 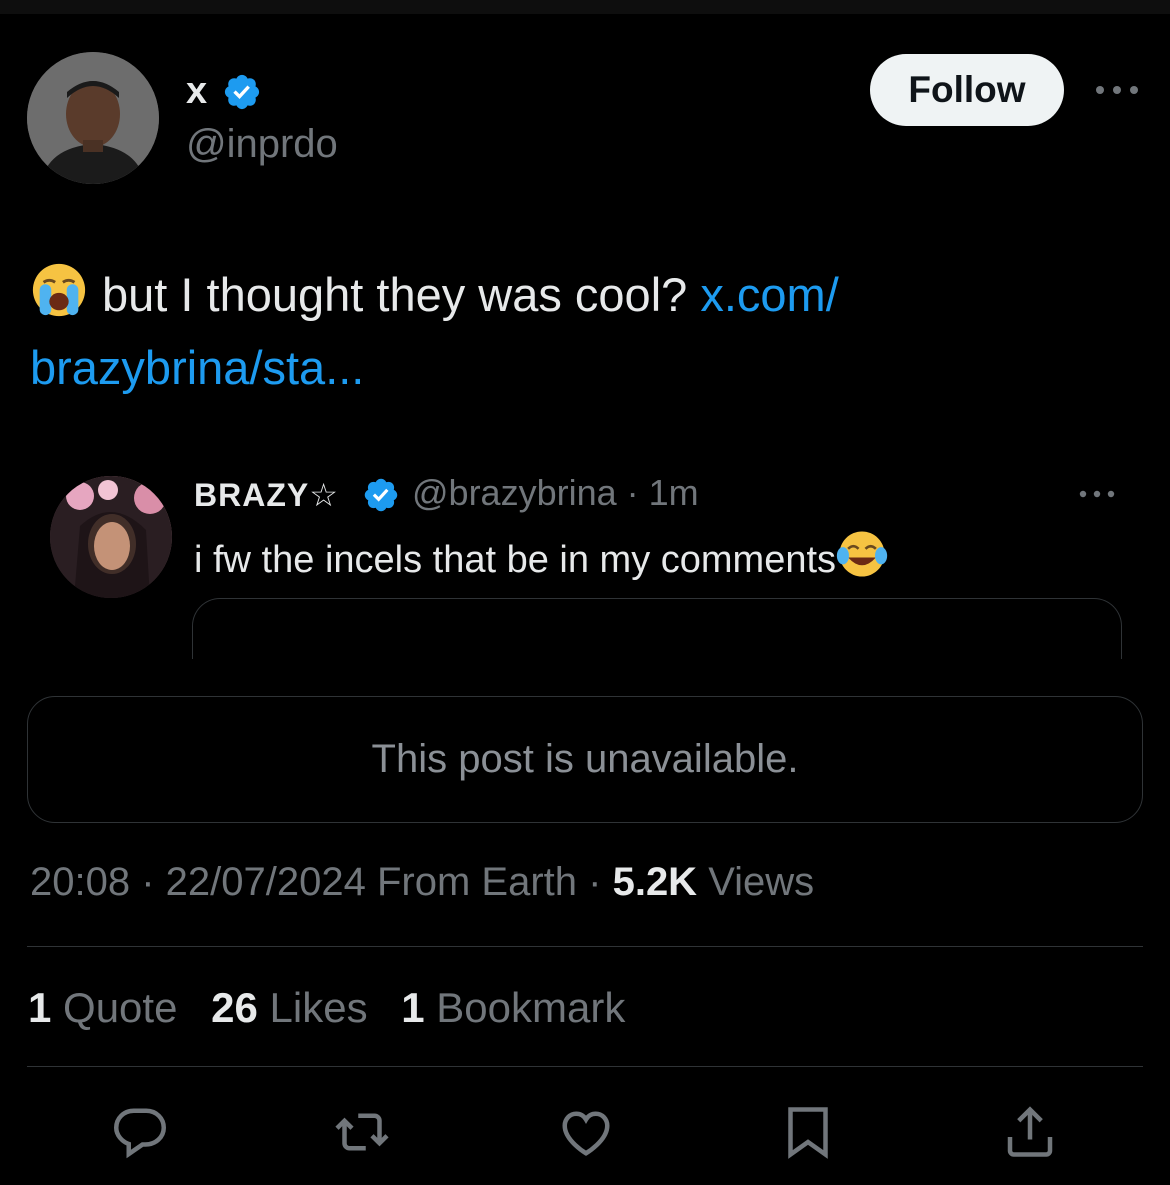 I want to click on retweet-button, so click(x=362, y=1132).